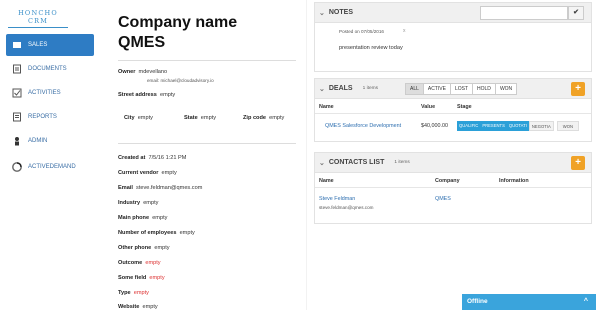  I want to click on contacts-count: 1 items, so click(402, 162).